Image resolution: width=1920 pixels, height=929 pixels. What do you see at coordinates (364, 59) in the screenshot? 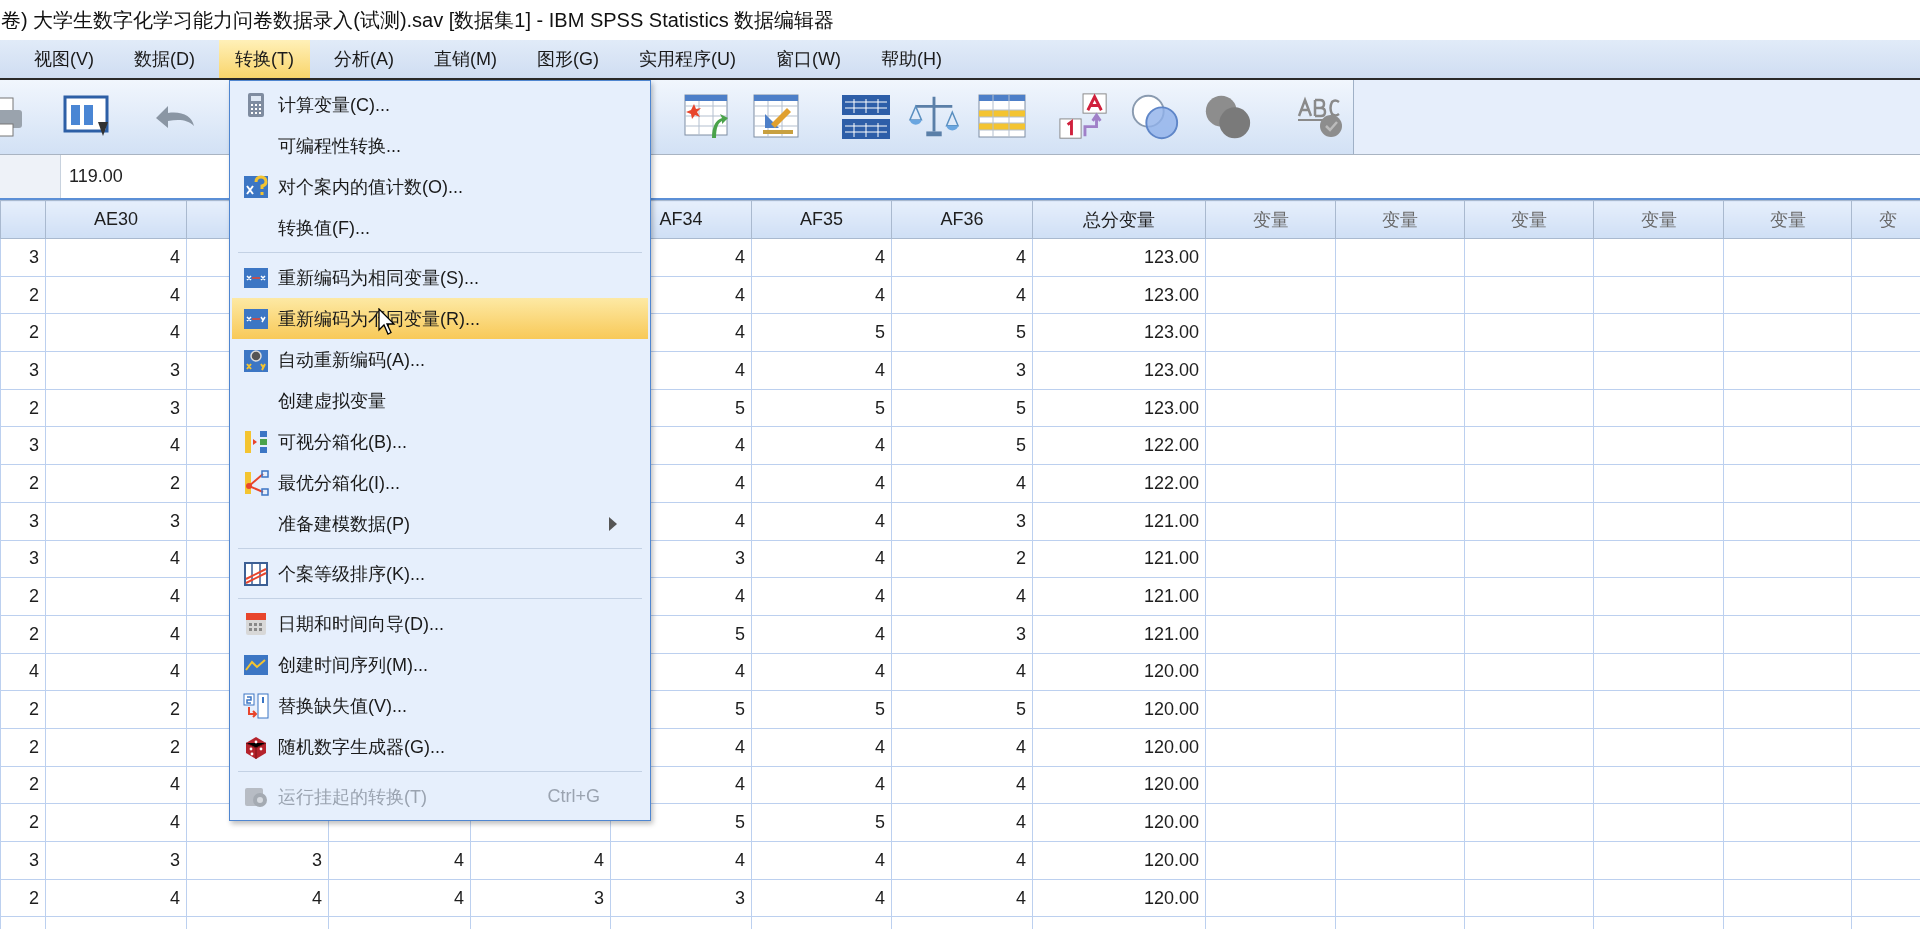
I see `menu-item: 分析(A)` at bounding box center [364, 59].